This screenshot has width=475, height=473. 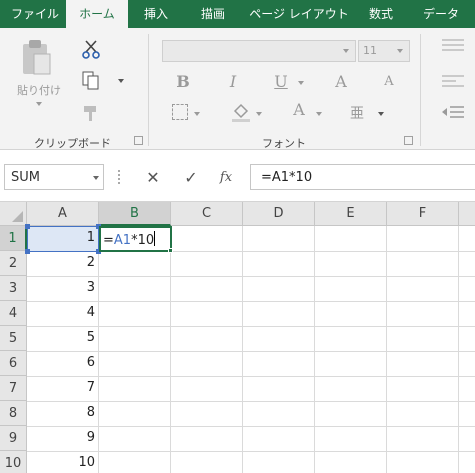 I want to click on fill-color-icon, so click(x=241, y=112).